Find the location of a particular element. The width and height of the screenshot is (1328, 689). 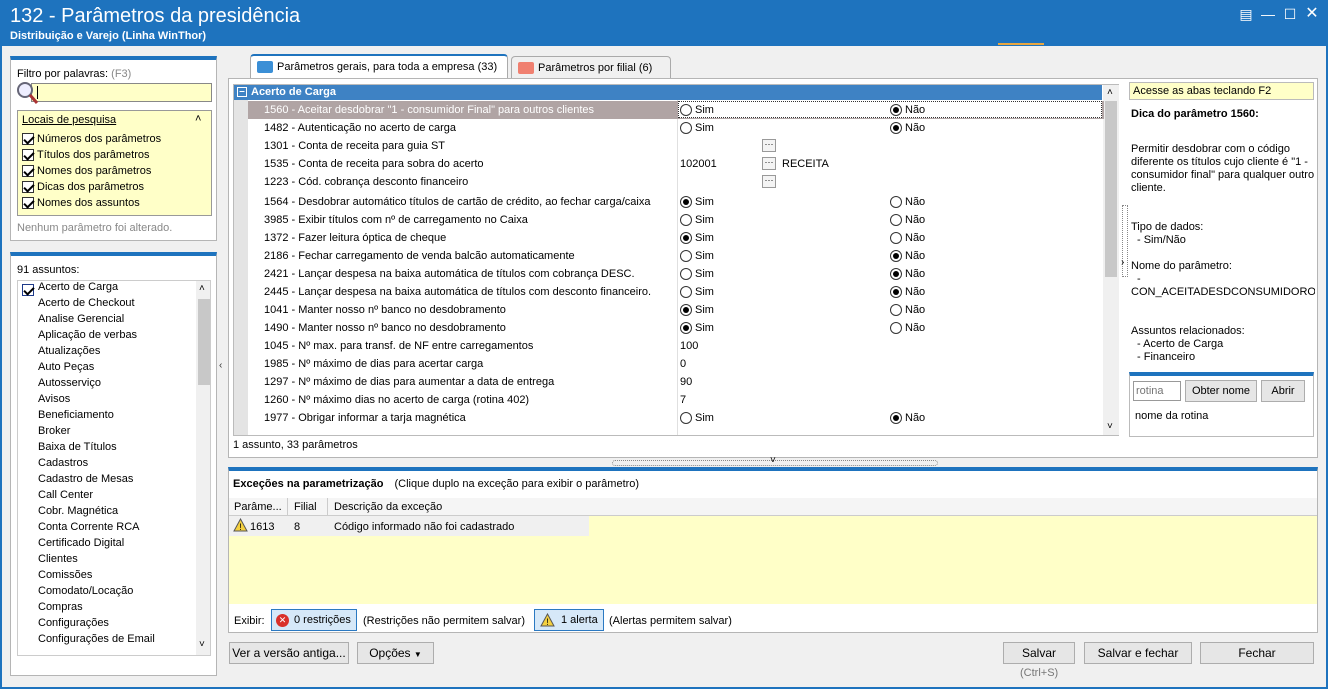

subject-item: Aplicação de verbas is located at coordinates (87, 335).